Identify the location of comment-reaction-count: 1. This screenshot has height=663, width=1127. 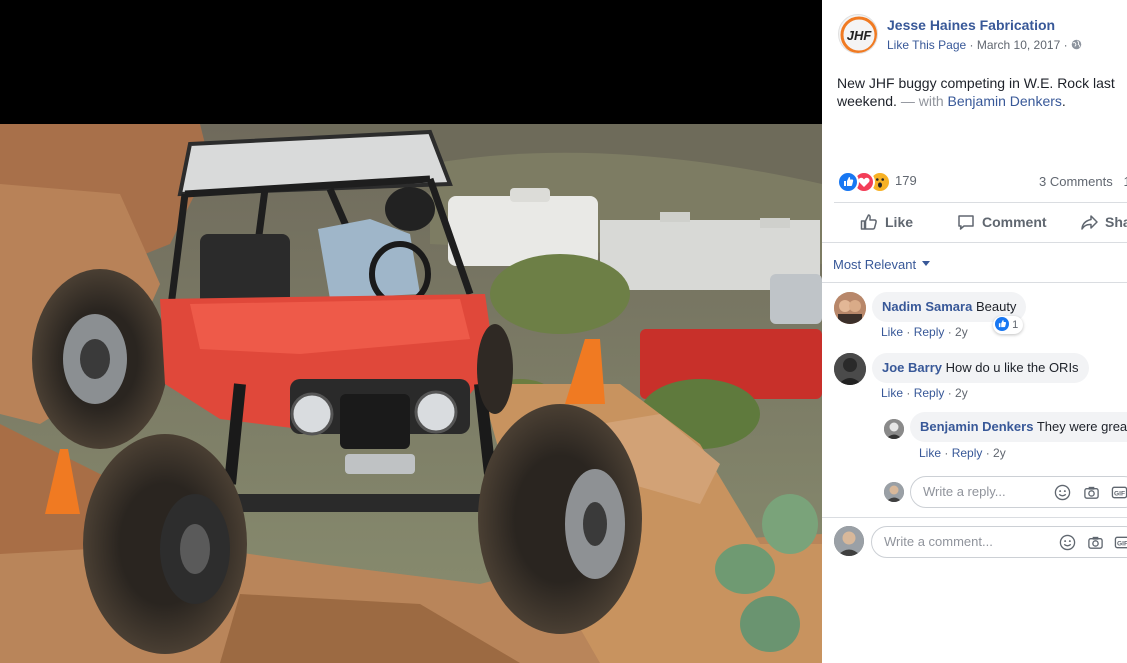
(1015, 325).